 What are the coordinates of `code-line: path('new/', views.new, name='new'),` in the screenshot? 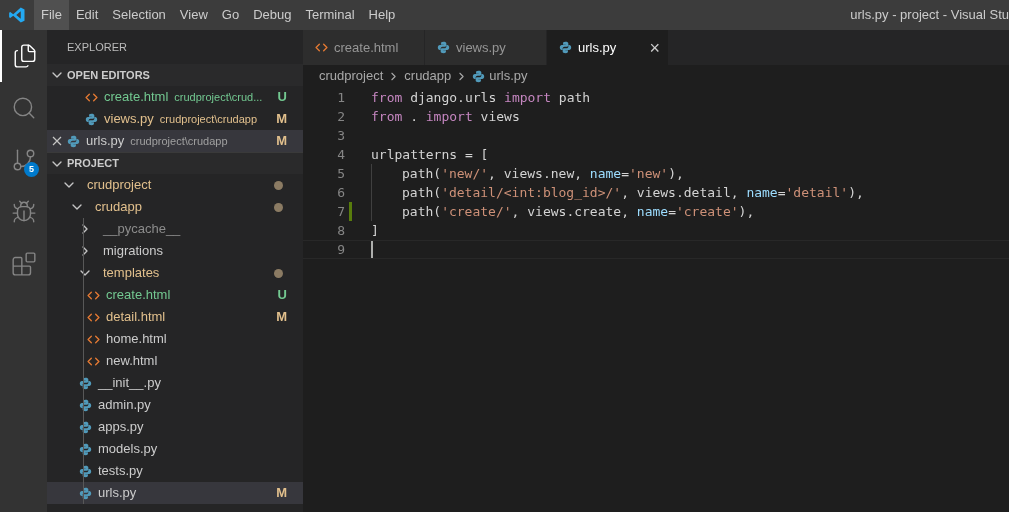 It's located at (543, 173).